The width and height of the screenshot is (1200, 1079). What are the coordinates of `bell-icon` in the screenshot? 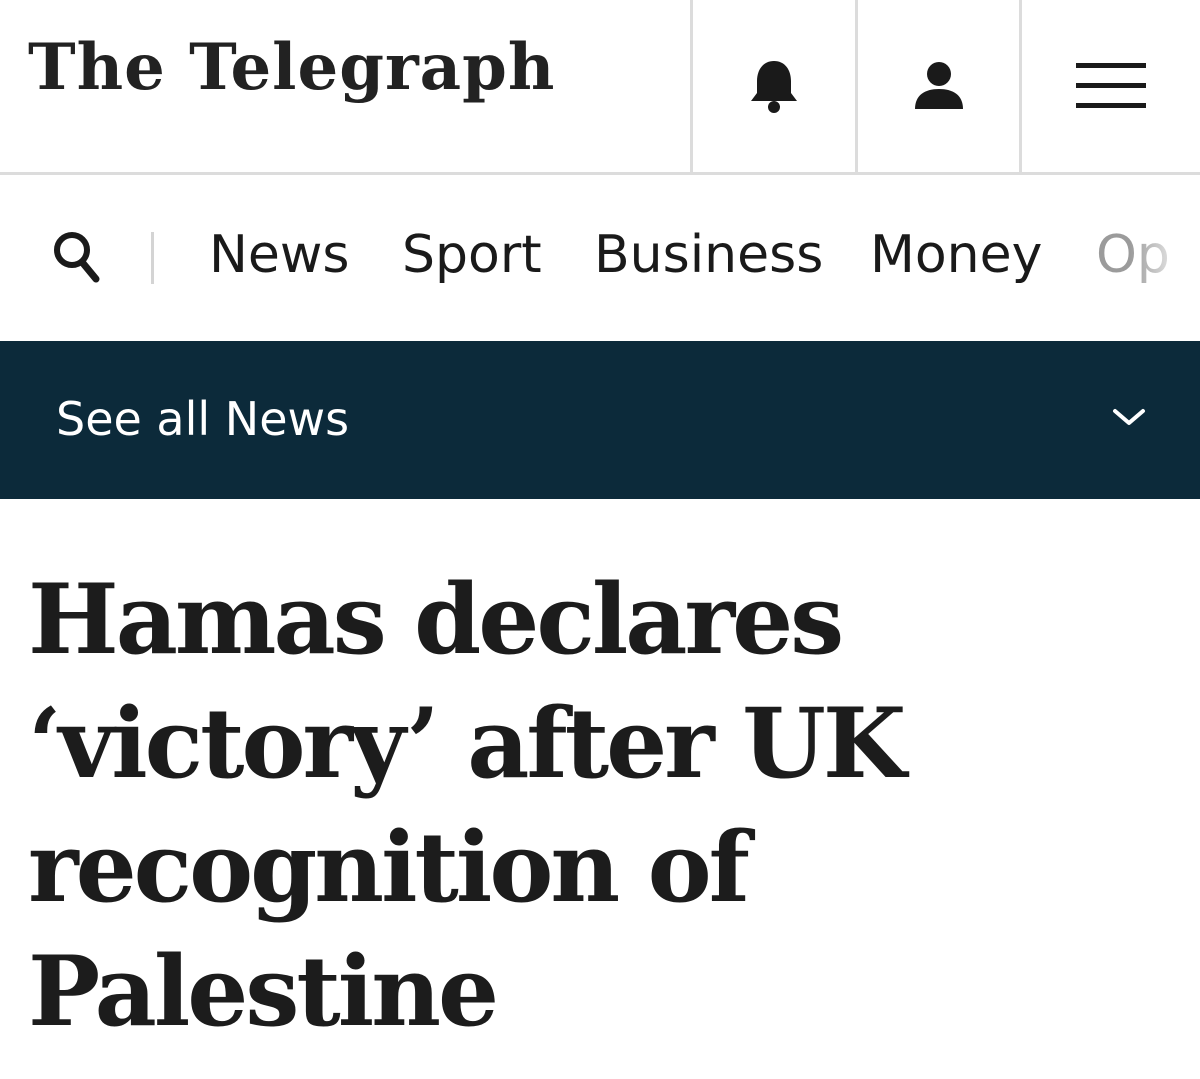 It's located at (773, 87).